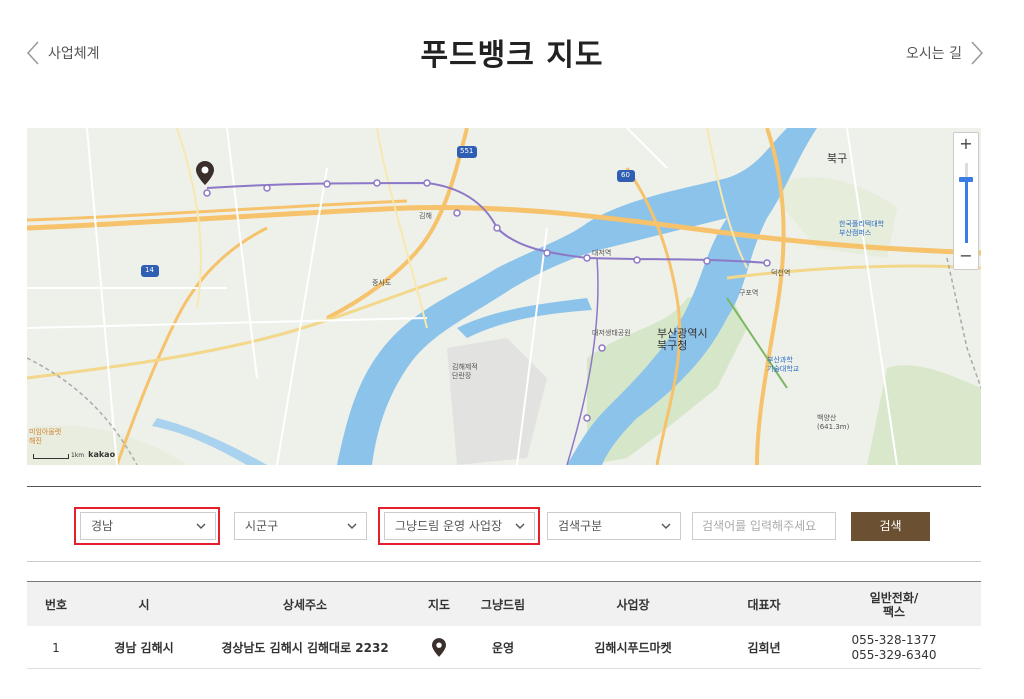 The height and width of the screenshot is (699, 1024). Describe the element at coordinates (425, 216) in the screenshot. I see `map-label-gimhae: 김해` at that location.